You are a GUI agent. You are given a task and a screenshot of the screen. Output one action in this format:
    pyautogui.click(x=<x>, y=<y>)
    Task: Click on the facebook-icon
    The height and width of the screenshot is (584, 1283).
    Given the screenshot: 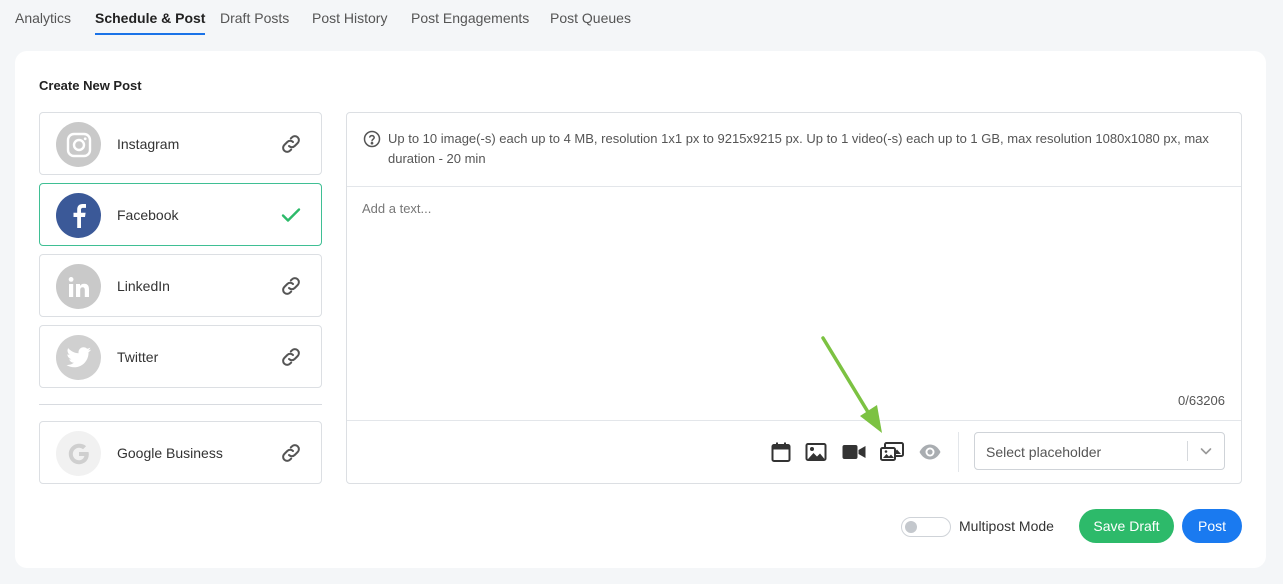 What is the action you would take?
    pyautogui.click(x=78, y=215)
    